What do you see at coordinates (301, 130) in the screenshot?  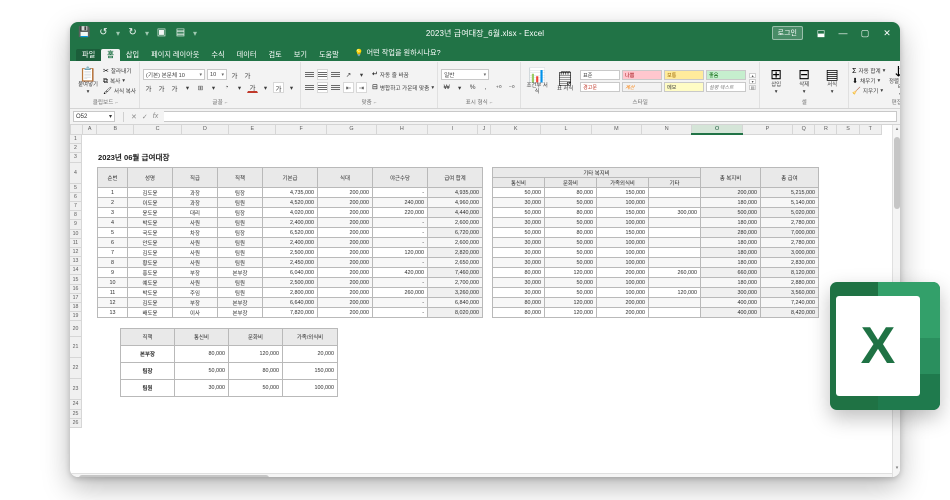 I see `col-header-F: F` at bounding box center [301, 130].